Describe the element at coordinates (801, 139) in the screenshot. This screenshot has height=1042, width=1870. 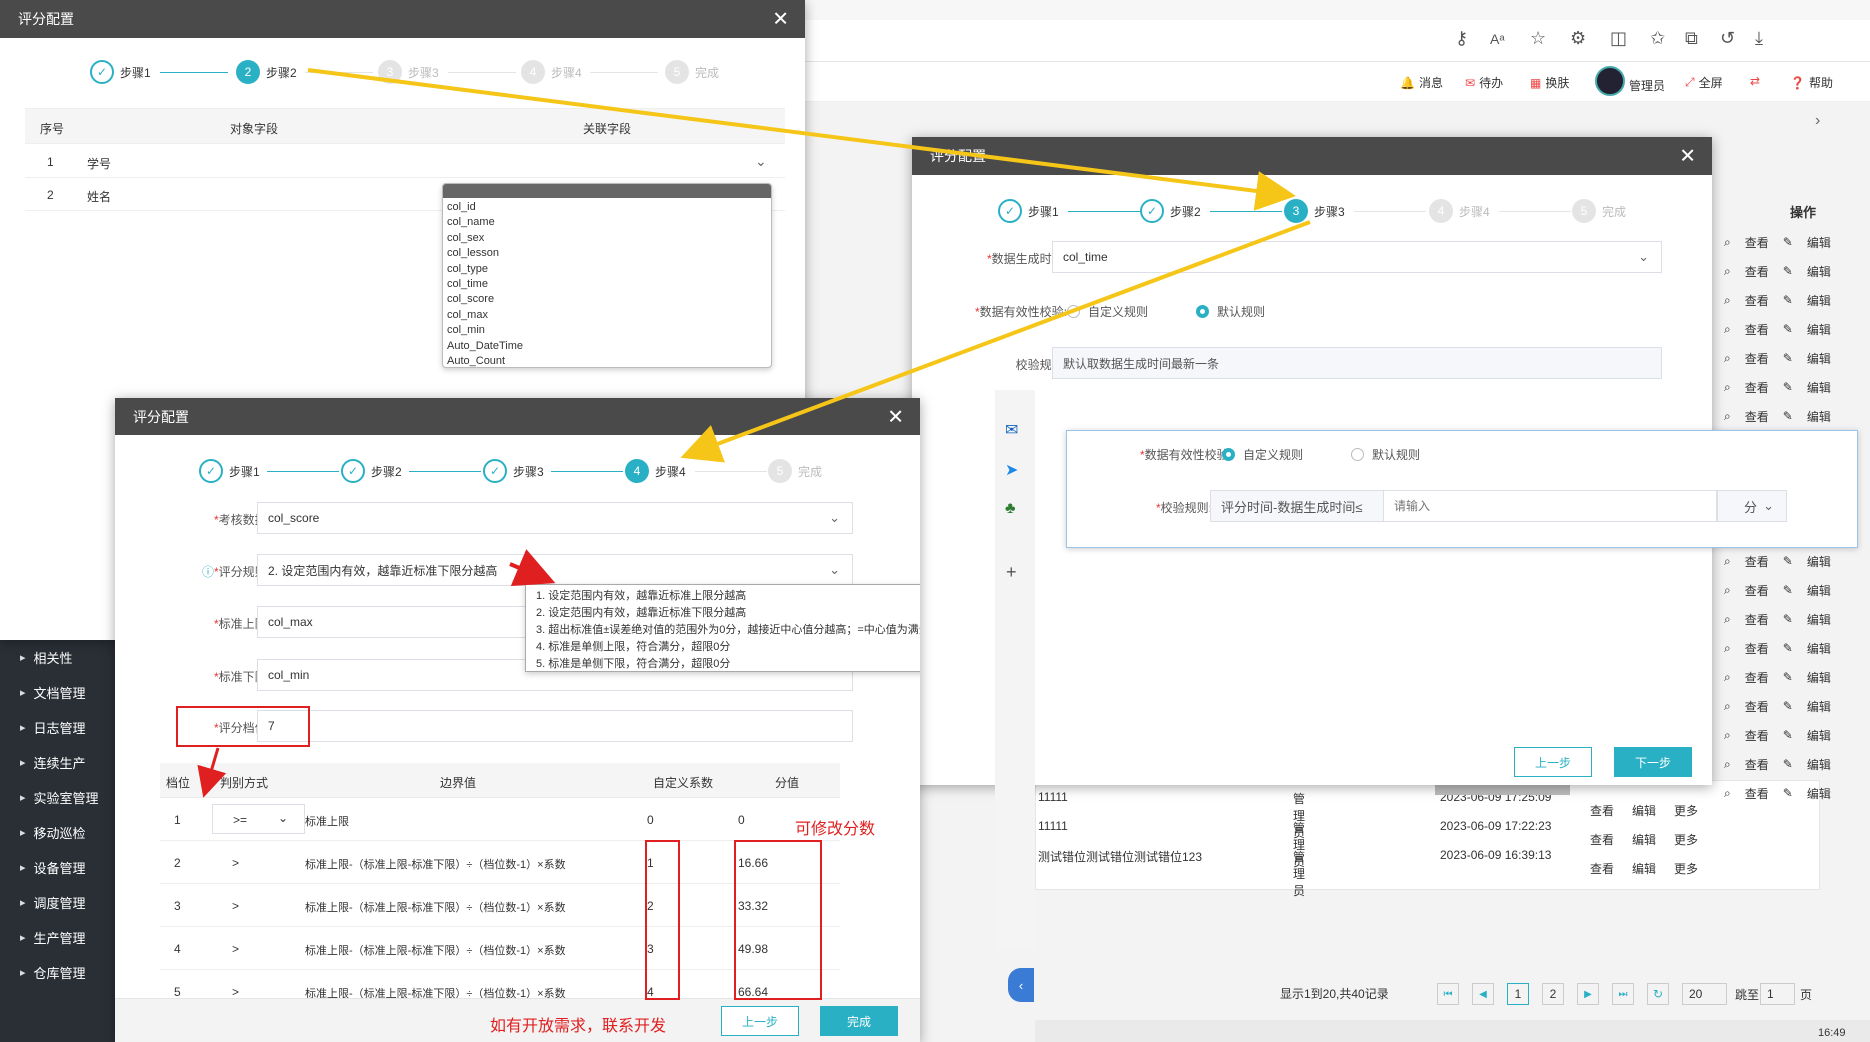
I see `arrow-step2-to-step3` at that location.